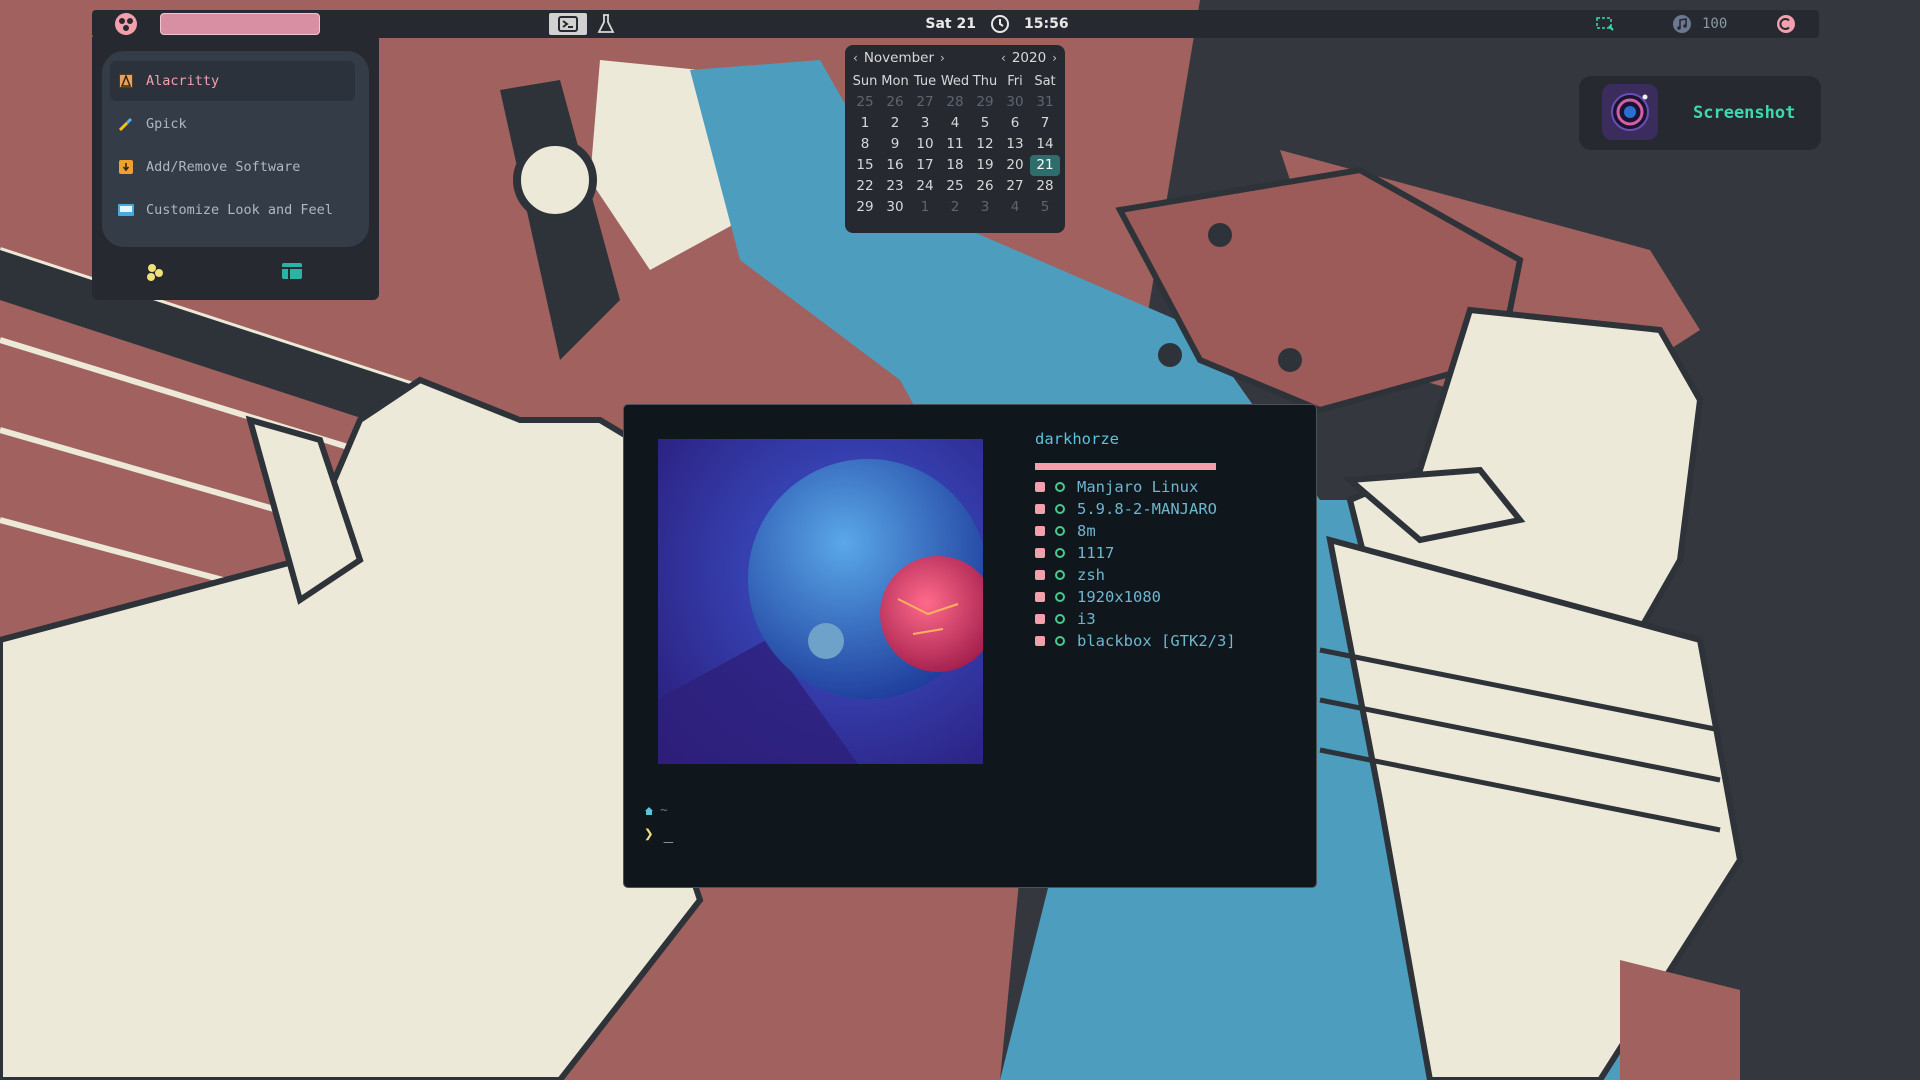  What do you see at coordinates (1630, 112) in the screenshot?
I see `camera-icon` at bounding box center [1630, 112].